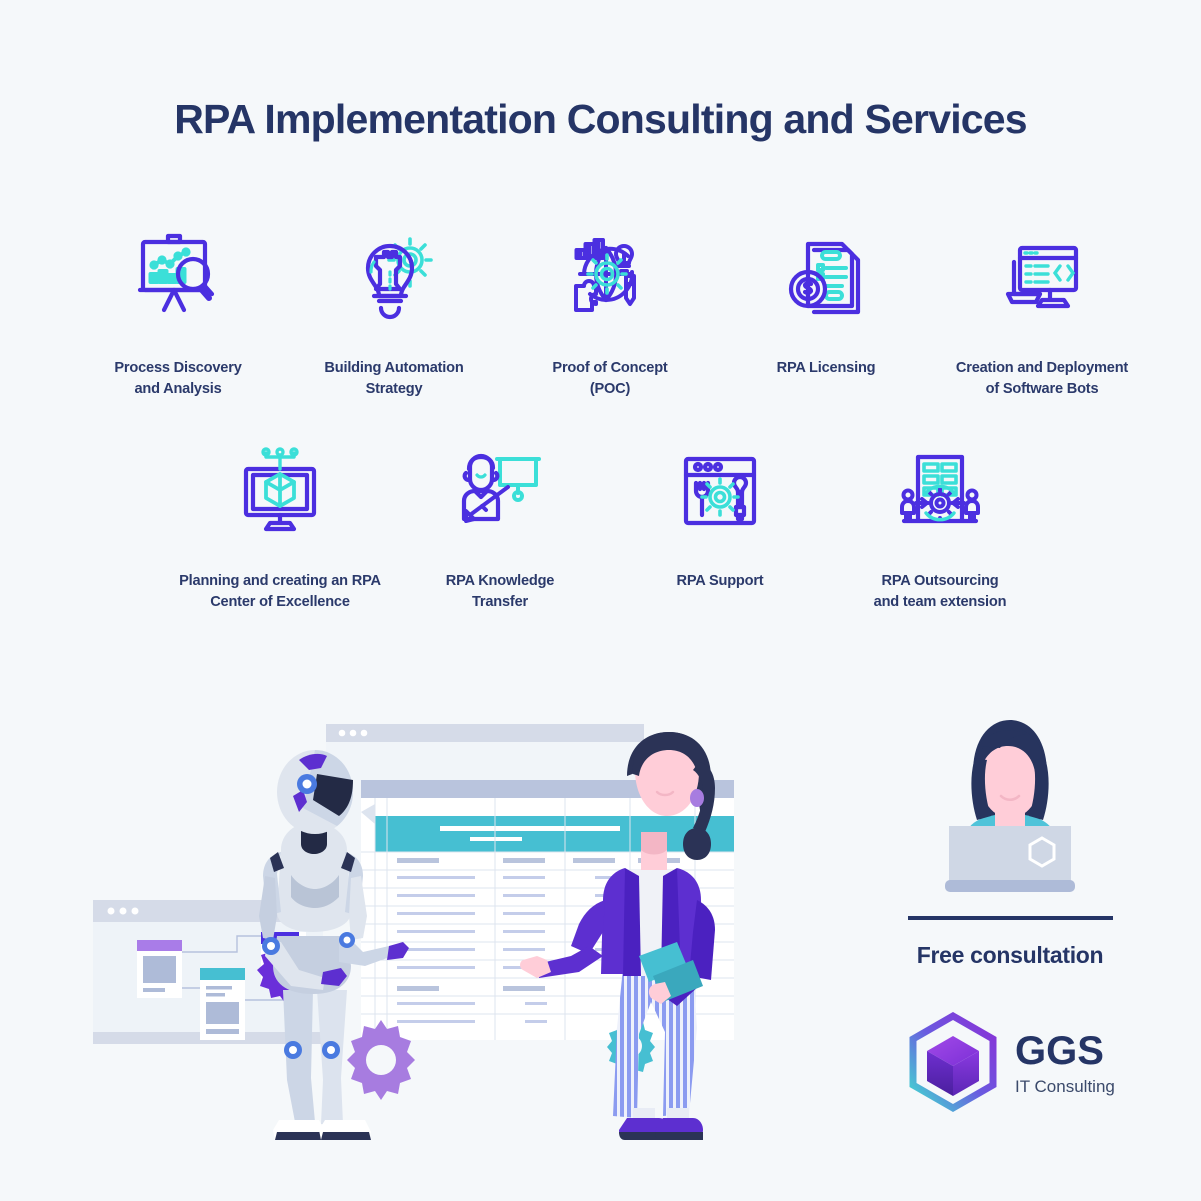 The height and width of the screenshot is (1201, 1201). Describe the element at coordinates (610, 378) in the screenshot. I see `service-label: Proof of Concept (POC)` at that location.